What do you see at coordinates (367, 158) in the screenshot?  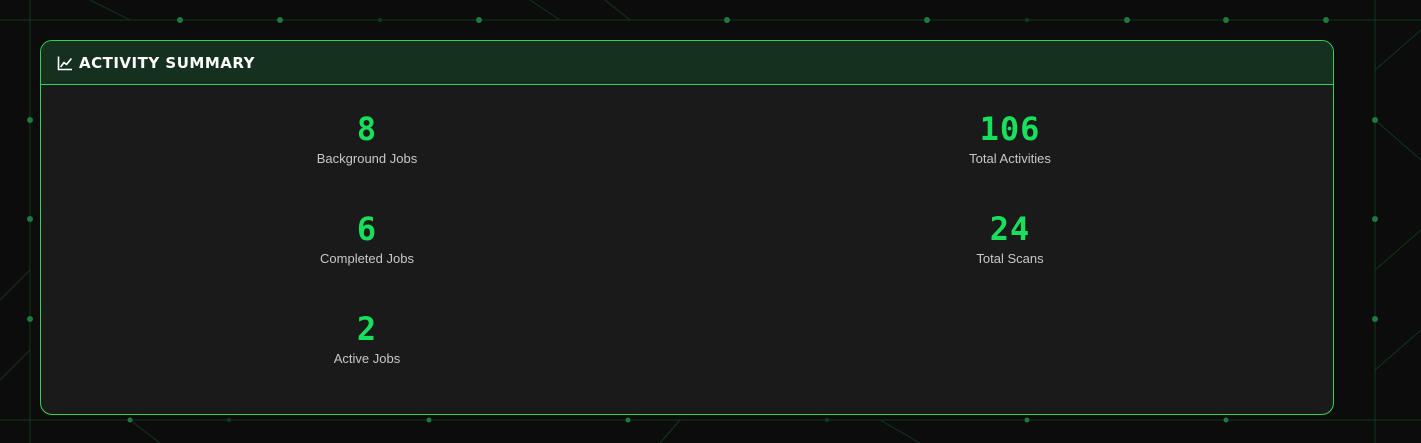 I see `stat-label: Background Jobs` at bounding box center [367, 158].